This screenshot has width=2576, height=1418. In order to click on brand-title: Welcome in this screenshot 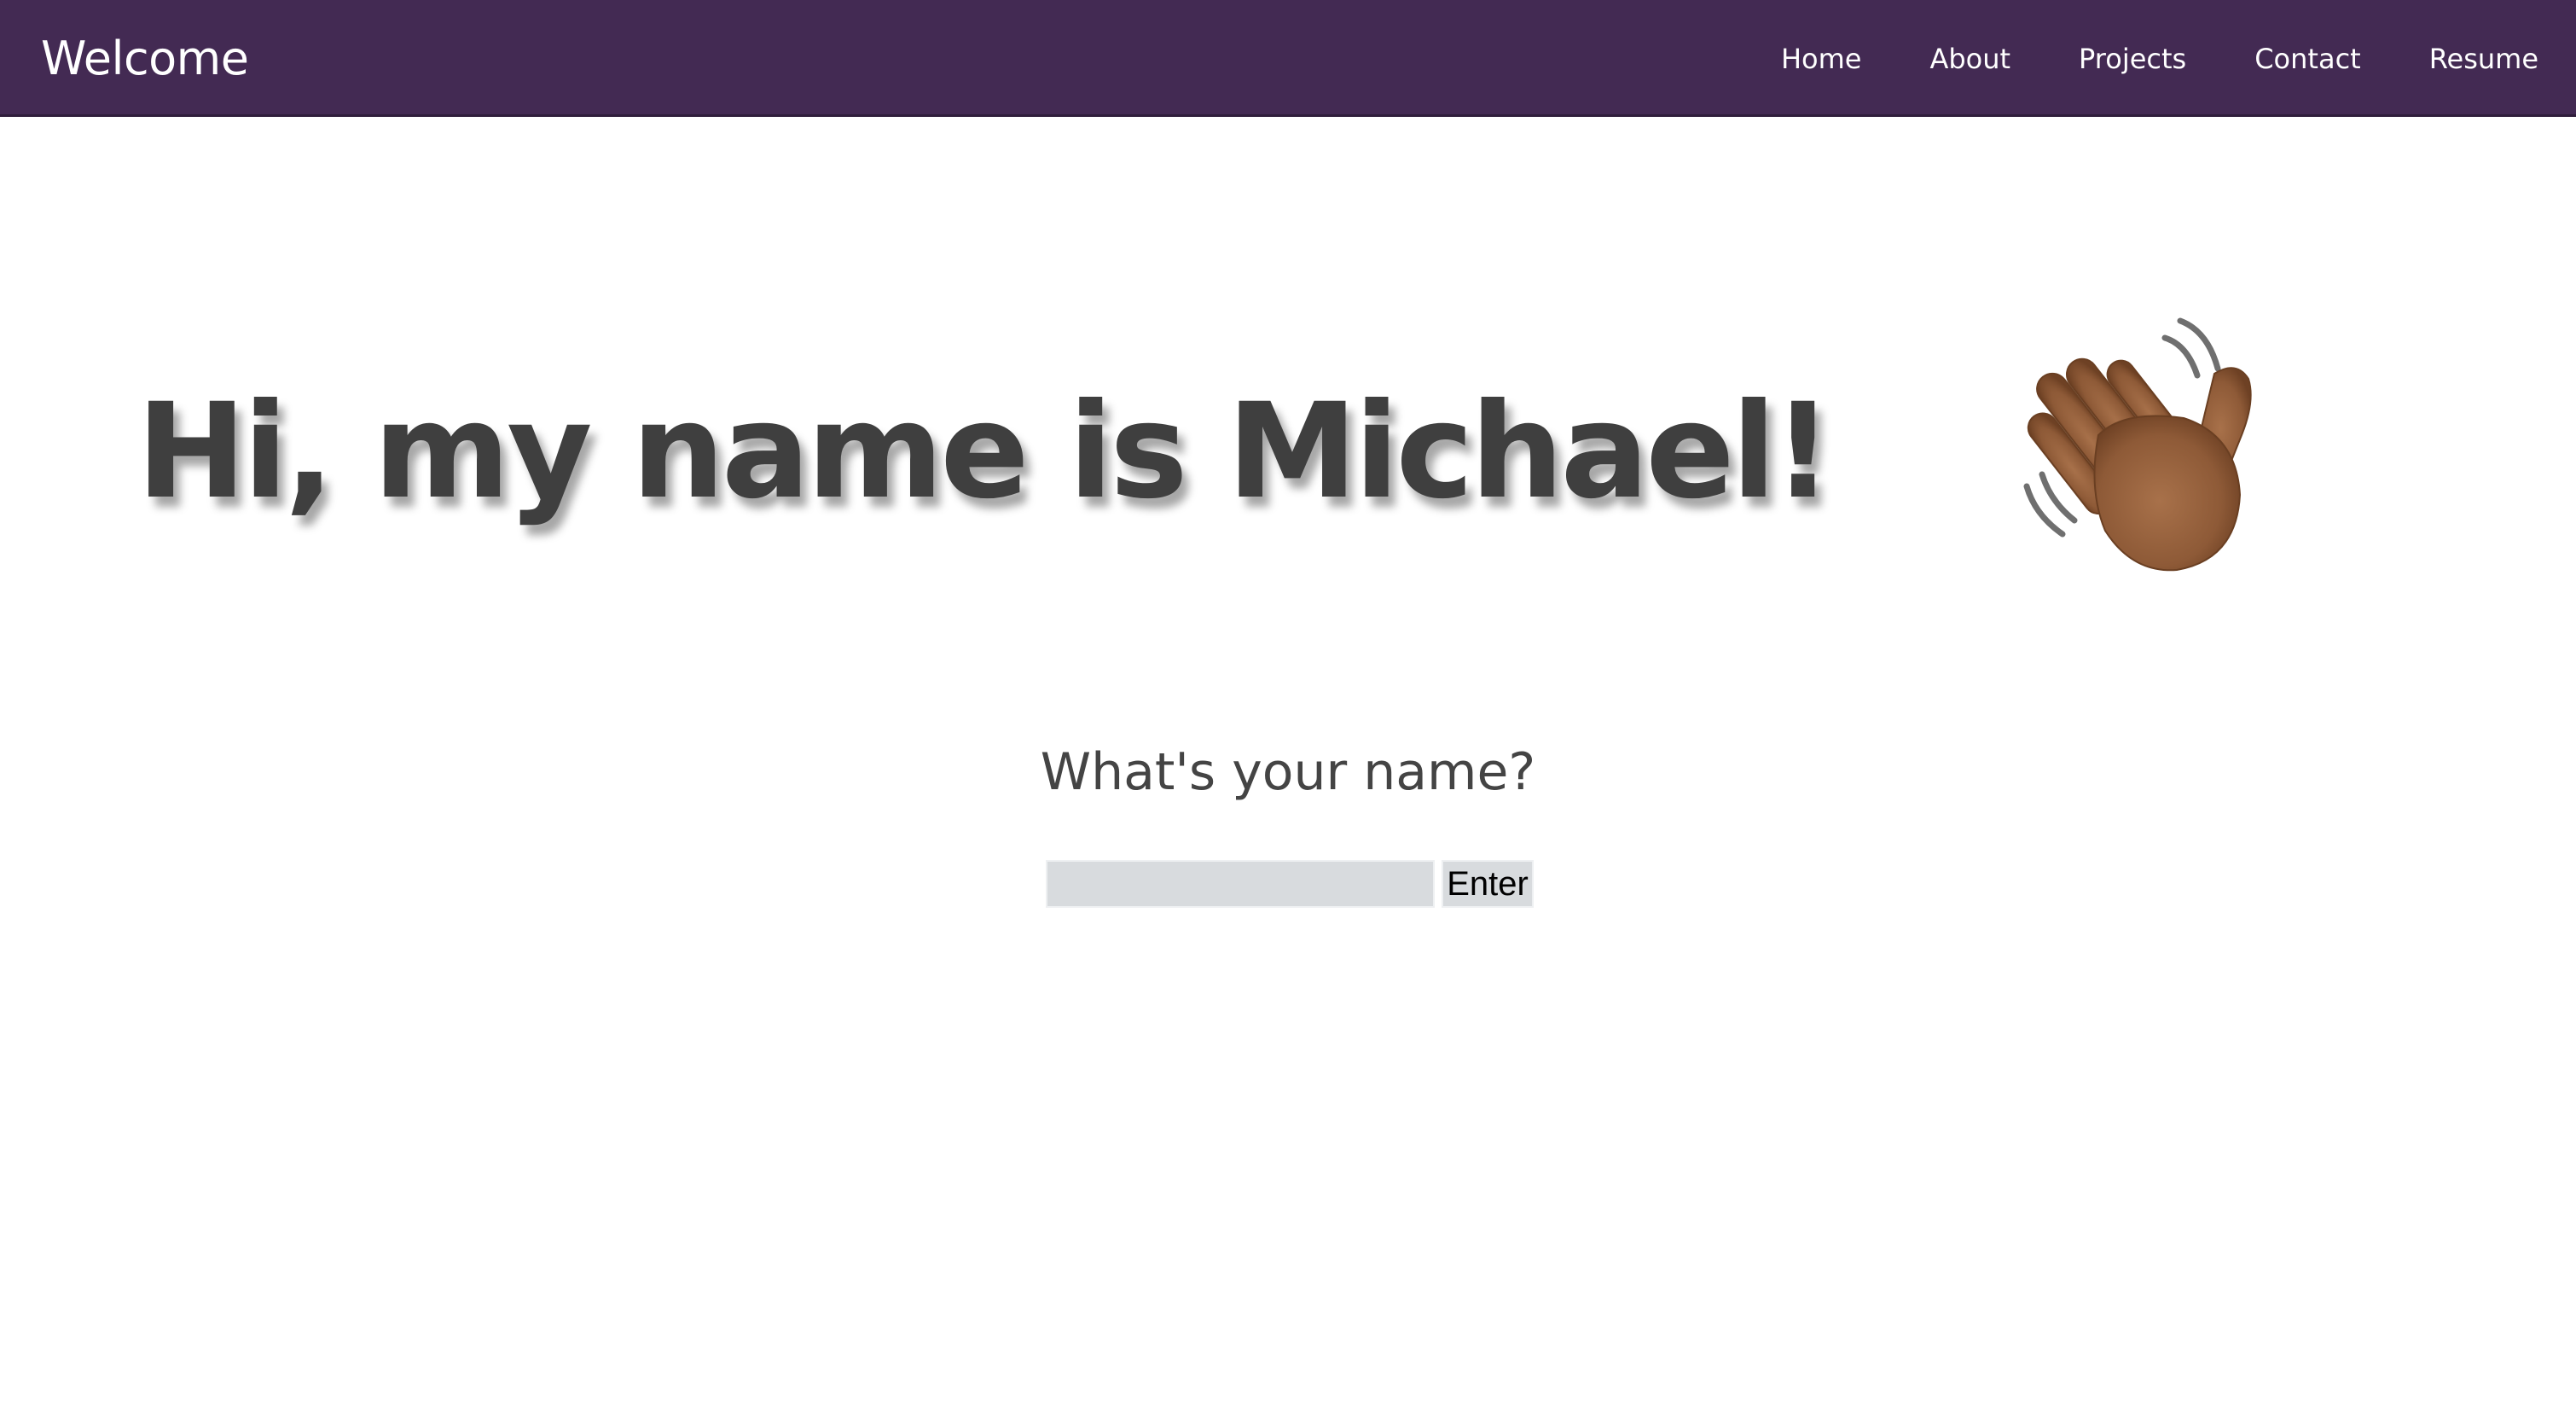, I will do `click(145, 58)`.